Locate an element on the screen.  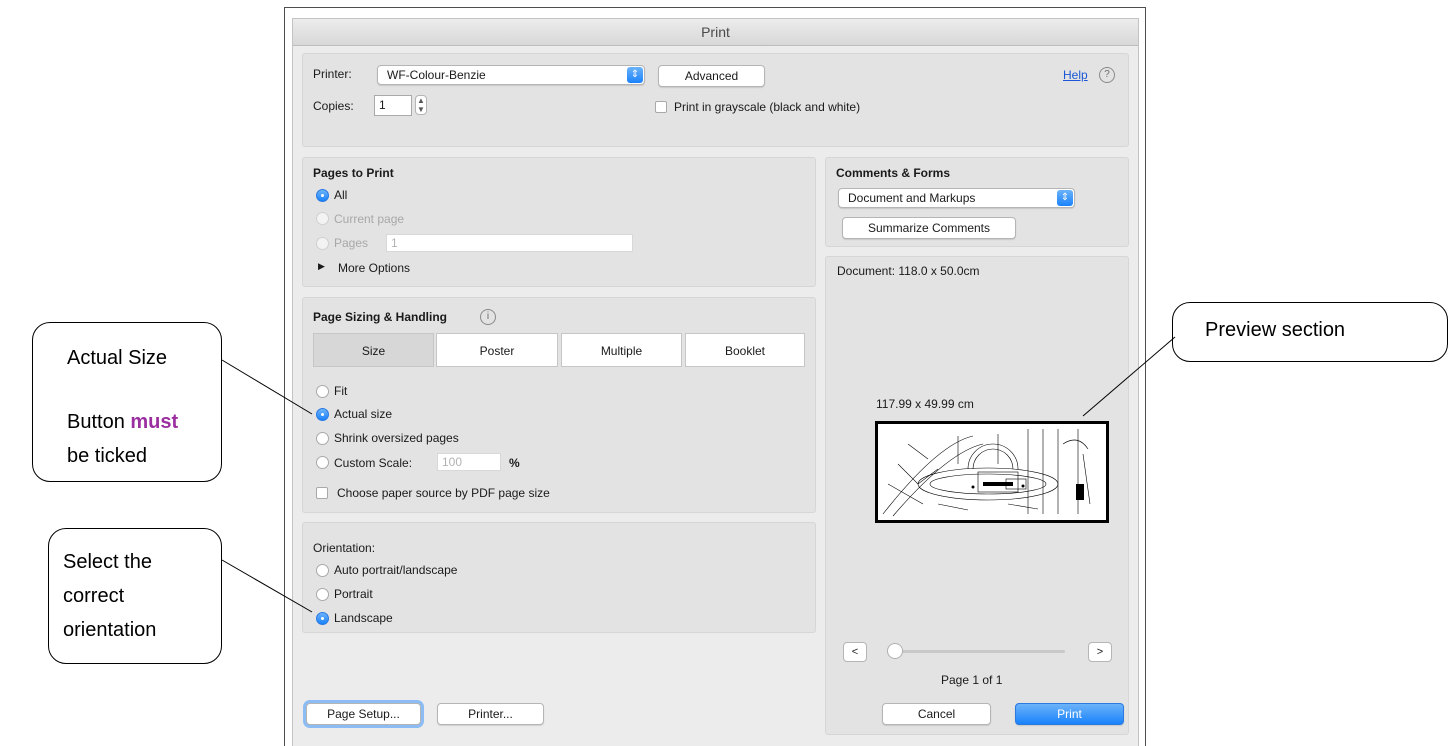
tab-multiple: Multiple is located at coordinates (621, 350).